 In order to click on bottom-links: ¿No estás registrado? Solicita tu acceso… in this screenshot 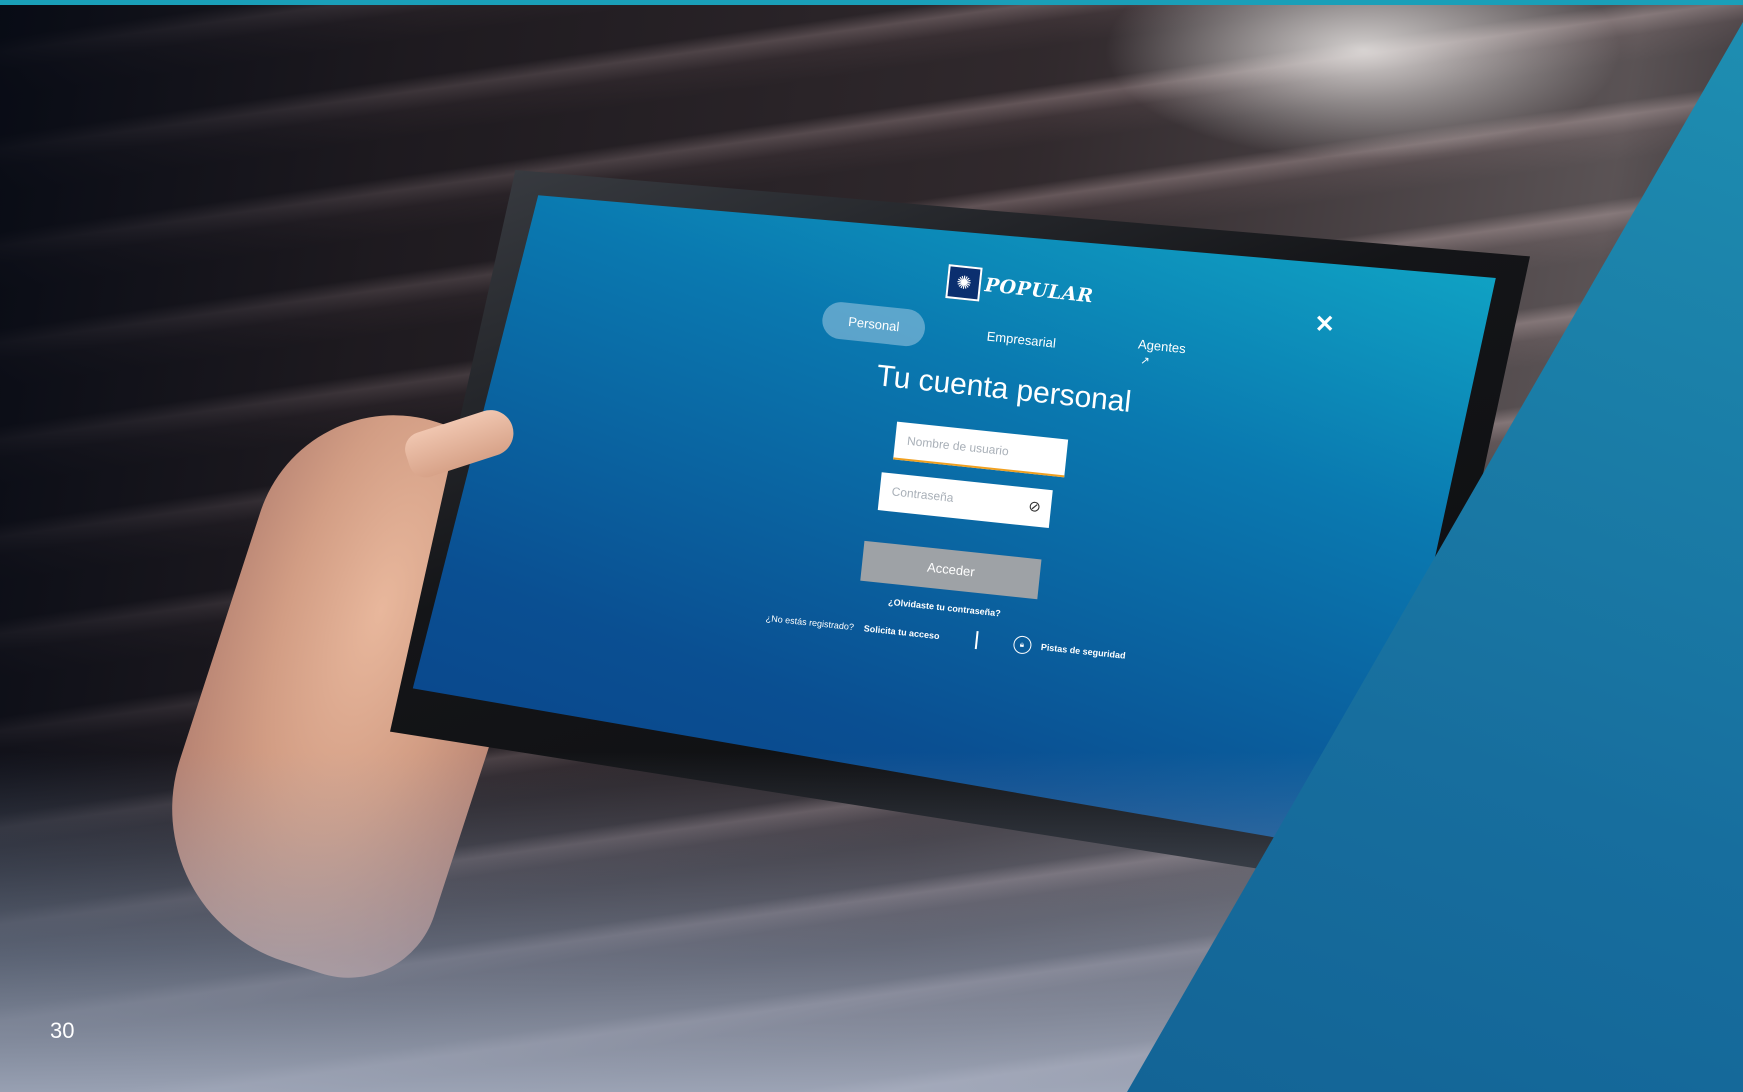, I will do `click(946, 637)`.